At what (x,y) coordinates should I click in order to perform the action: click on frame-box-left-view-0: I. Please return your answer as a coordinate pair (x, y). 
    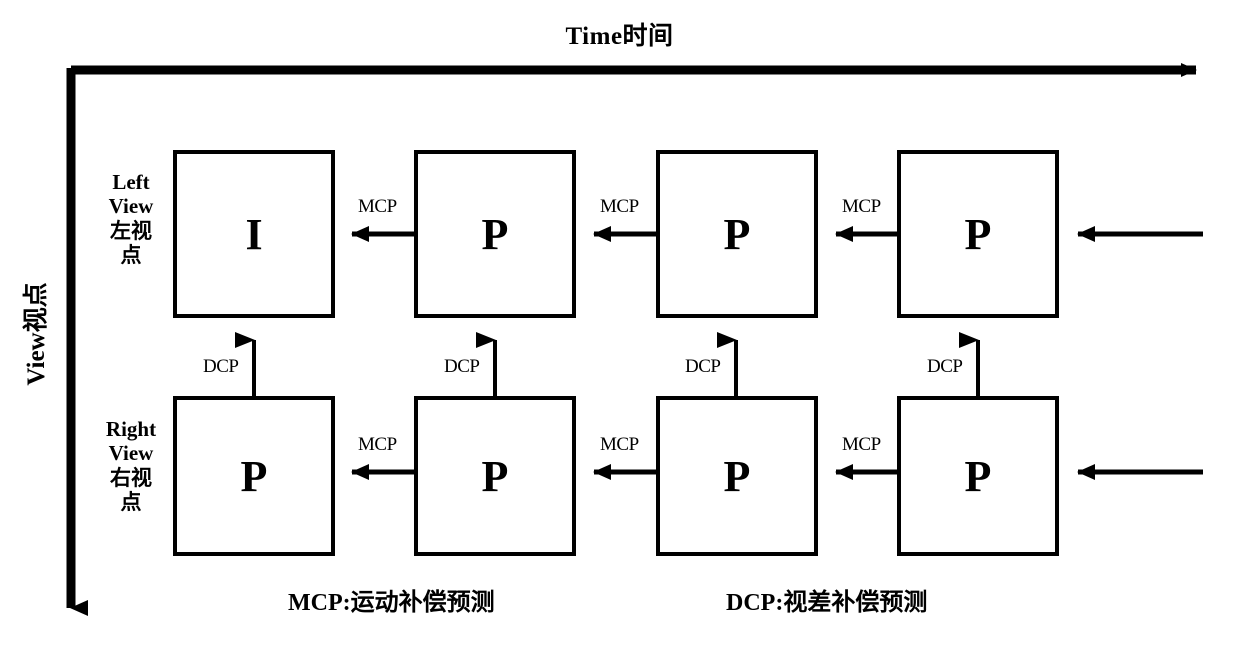
    Looking at the image, I should click on (254, 234).